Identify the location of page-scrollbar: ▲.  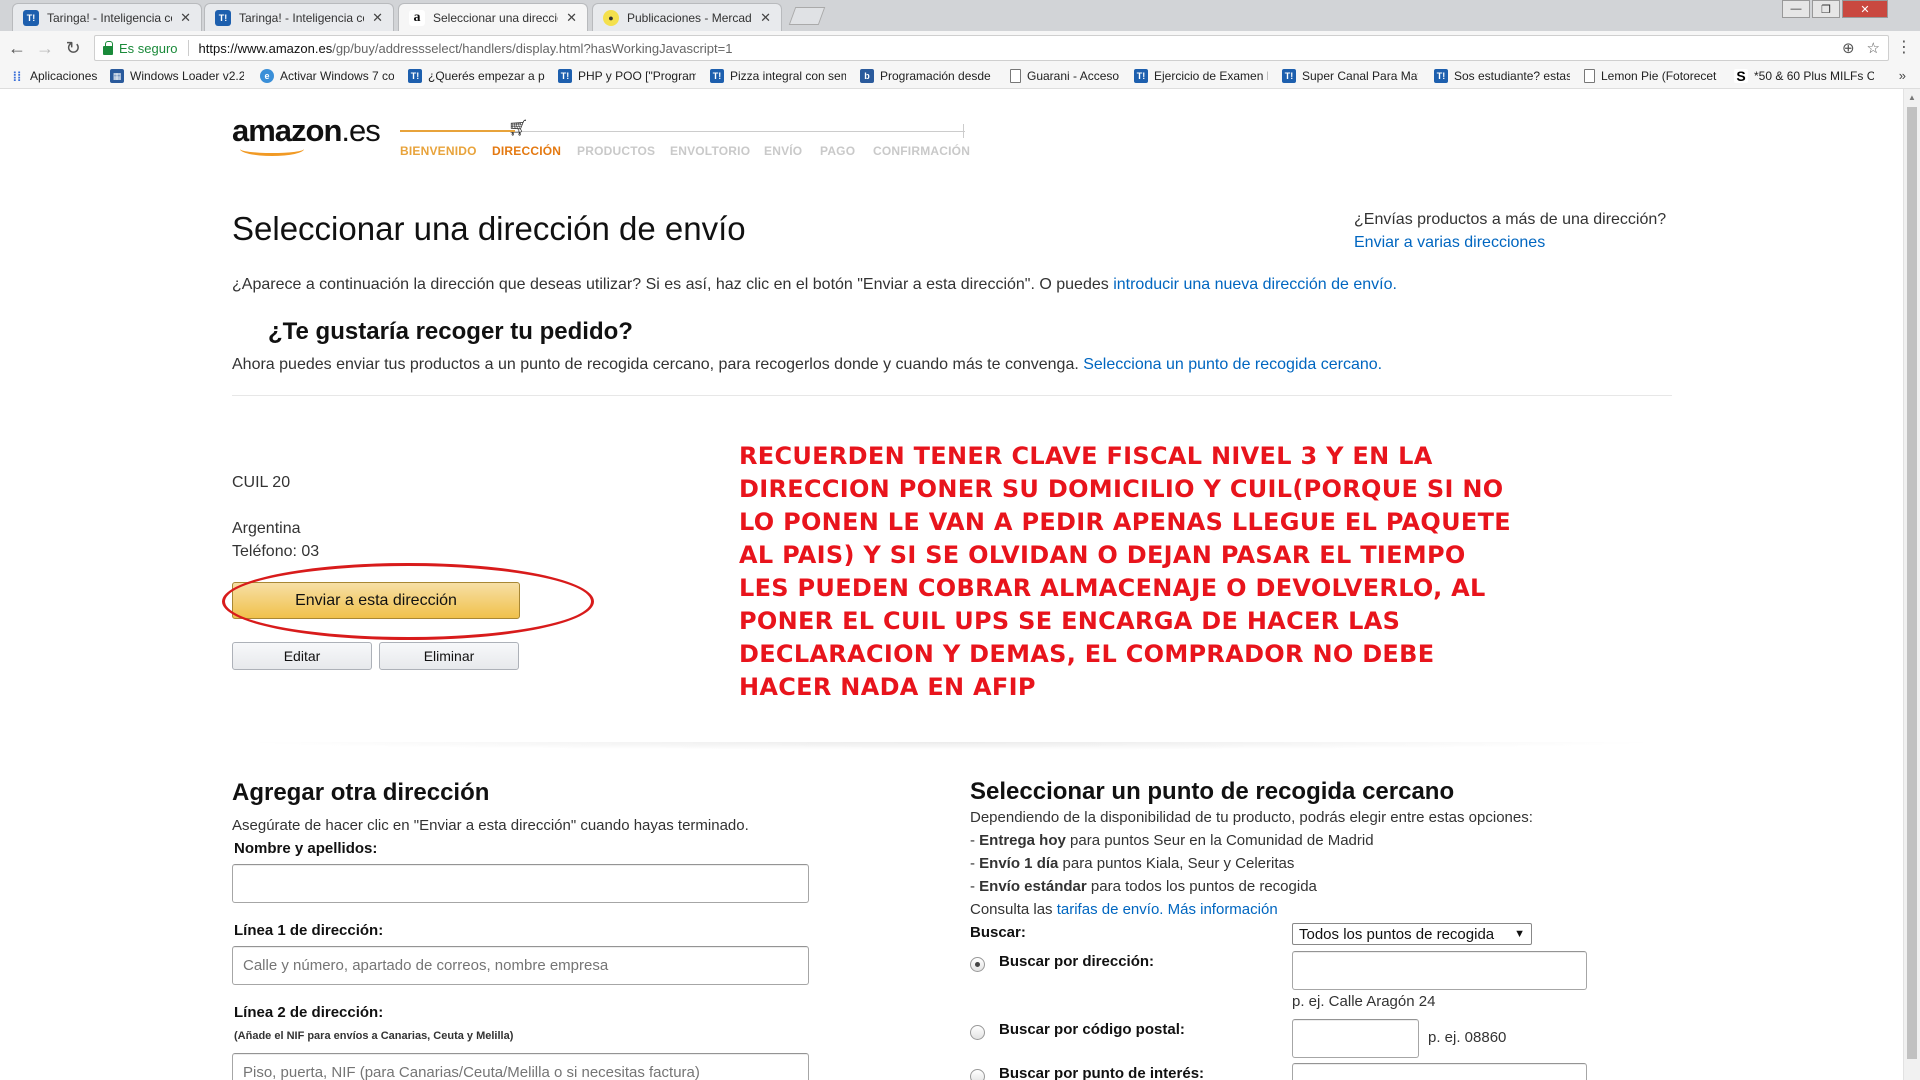
(1911, 584).